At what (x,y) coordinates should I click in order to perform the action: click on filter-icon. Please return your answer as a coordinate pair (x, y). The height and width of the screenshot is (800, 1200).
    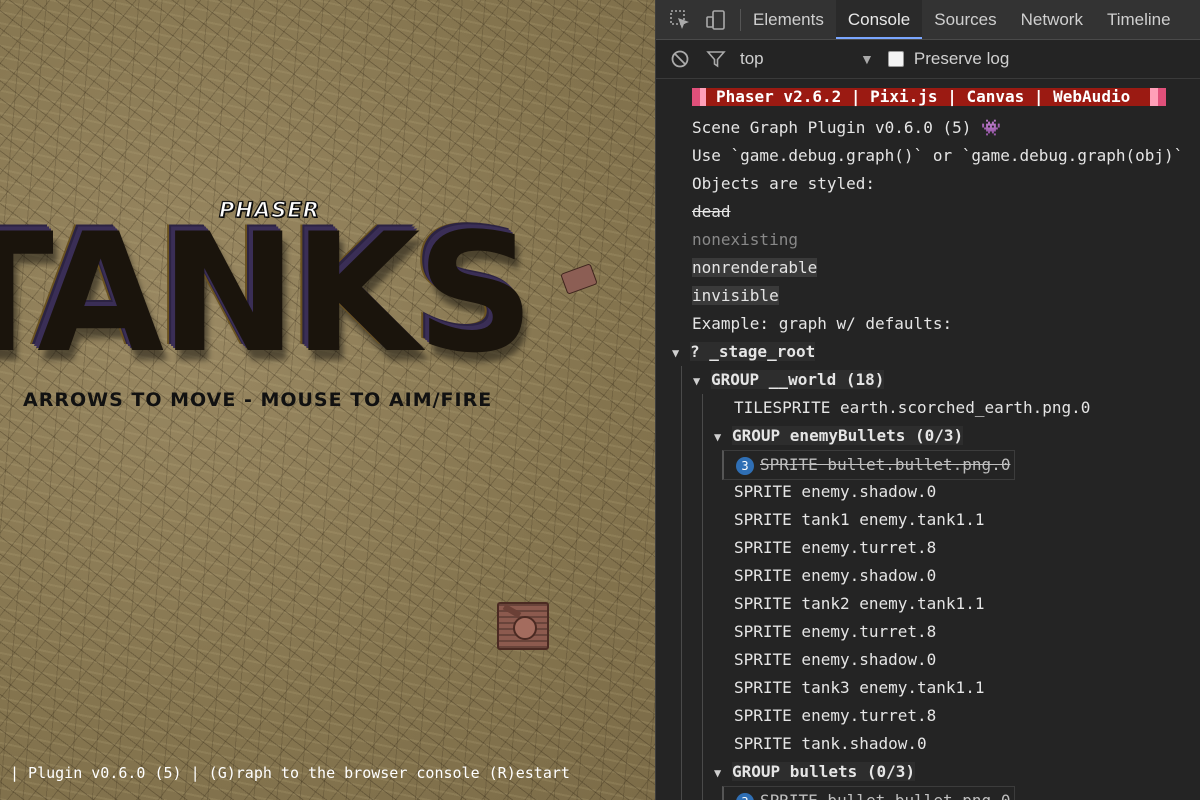
    Looking at the image, I should click on (716, 59).